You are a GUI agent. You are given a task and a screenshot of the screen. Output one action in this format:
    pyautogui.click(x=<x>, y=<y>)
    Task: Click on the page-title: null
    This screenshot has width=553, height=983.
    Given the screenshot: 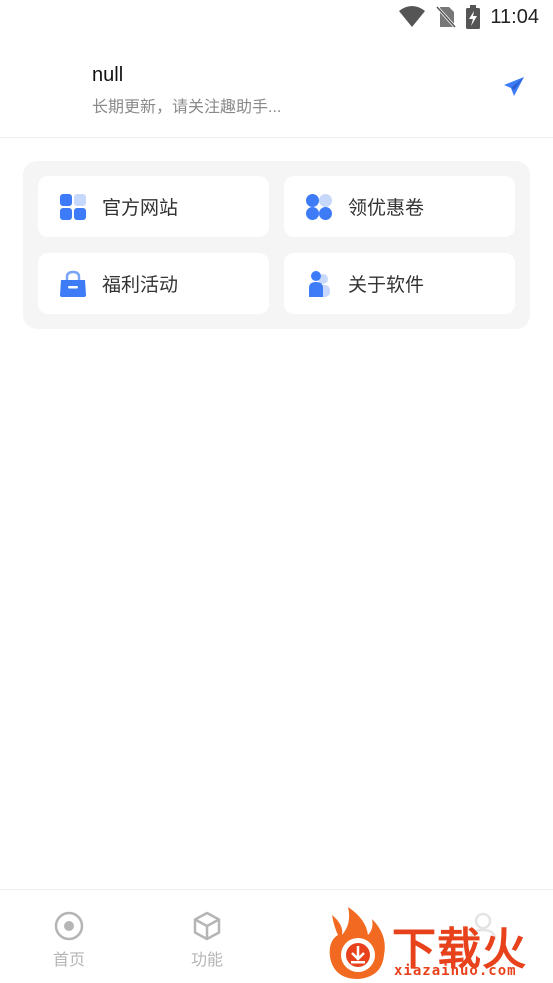 What is the action you would take?
    pyautogui.click(x=108, y=75)
    